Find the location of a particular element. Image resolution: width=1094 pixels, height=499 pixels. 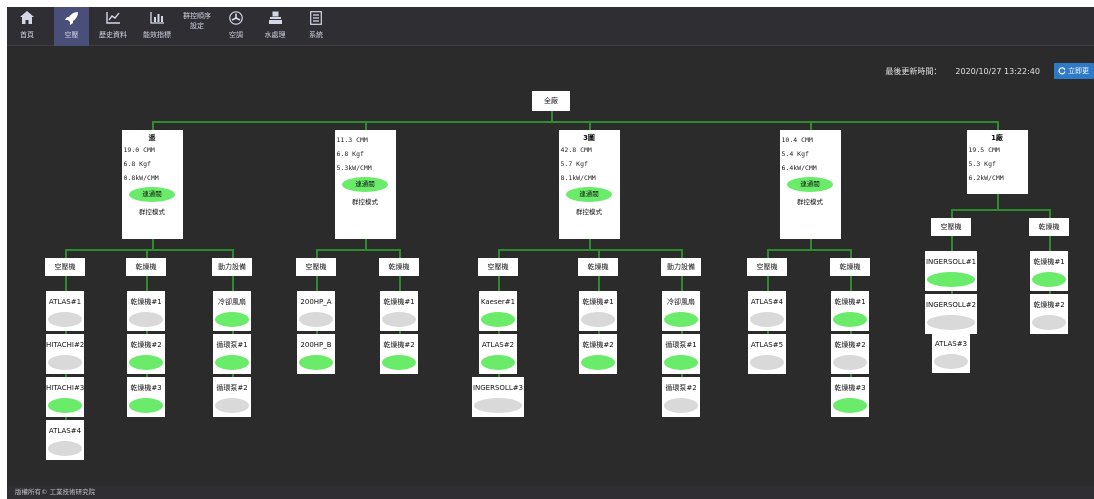

machine-node: HITACHI#3 is located at coordinates (65, 397).